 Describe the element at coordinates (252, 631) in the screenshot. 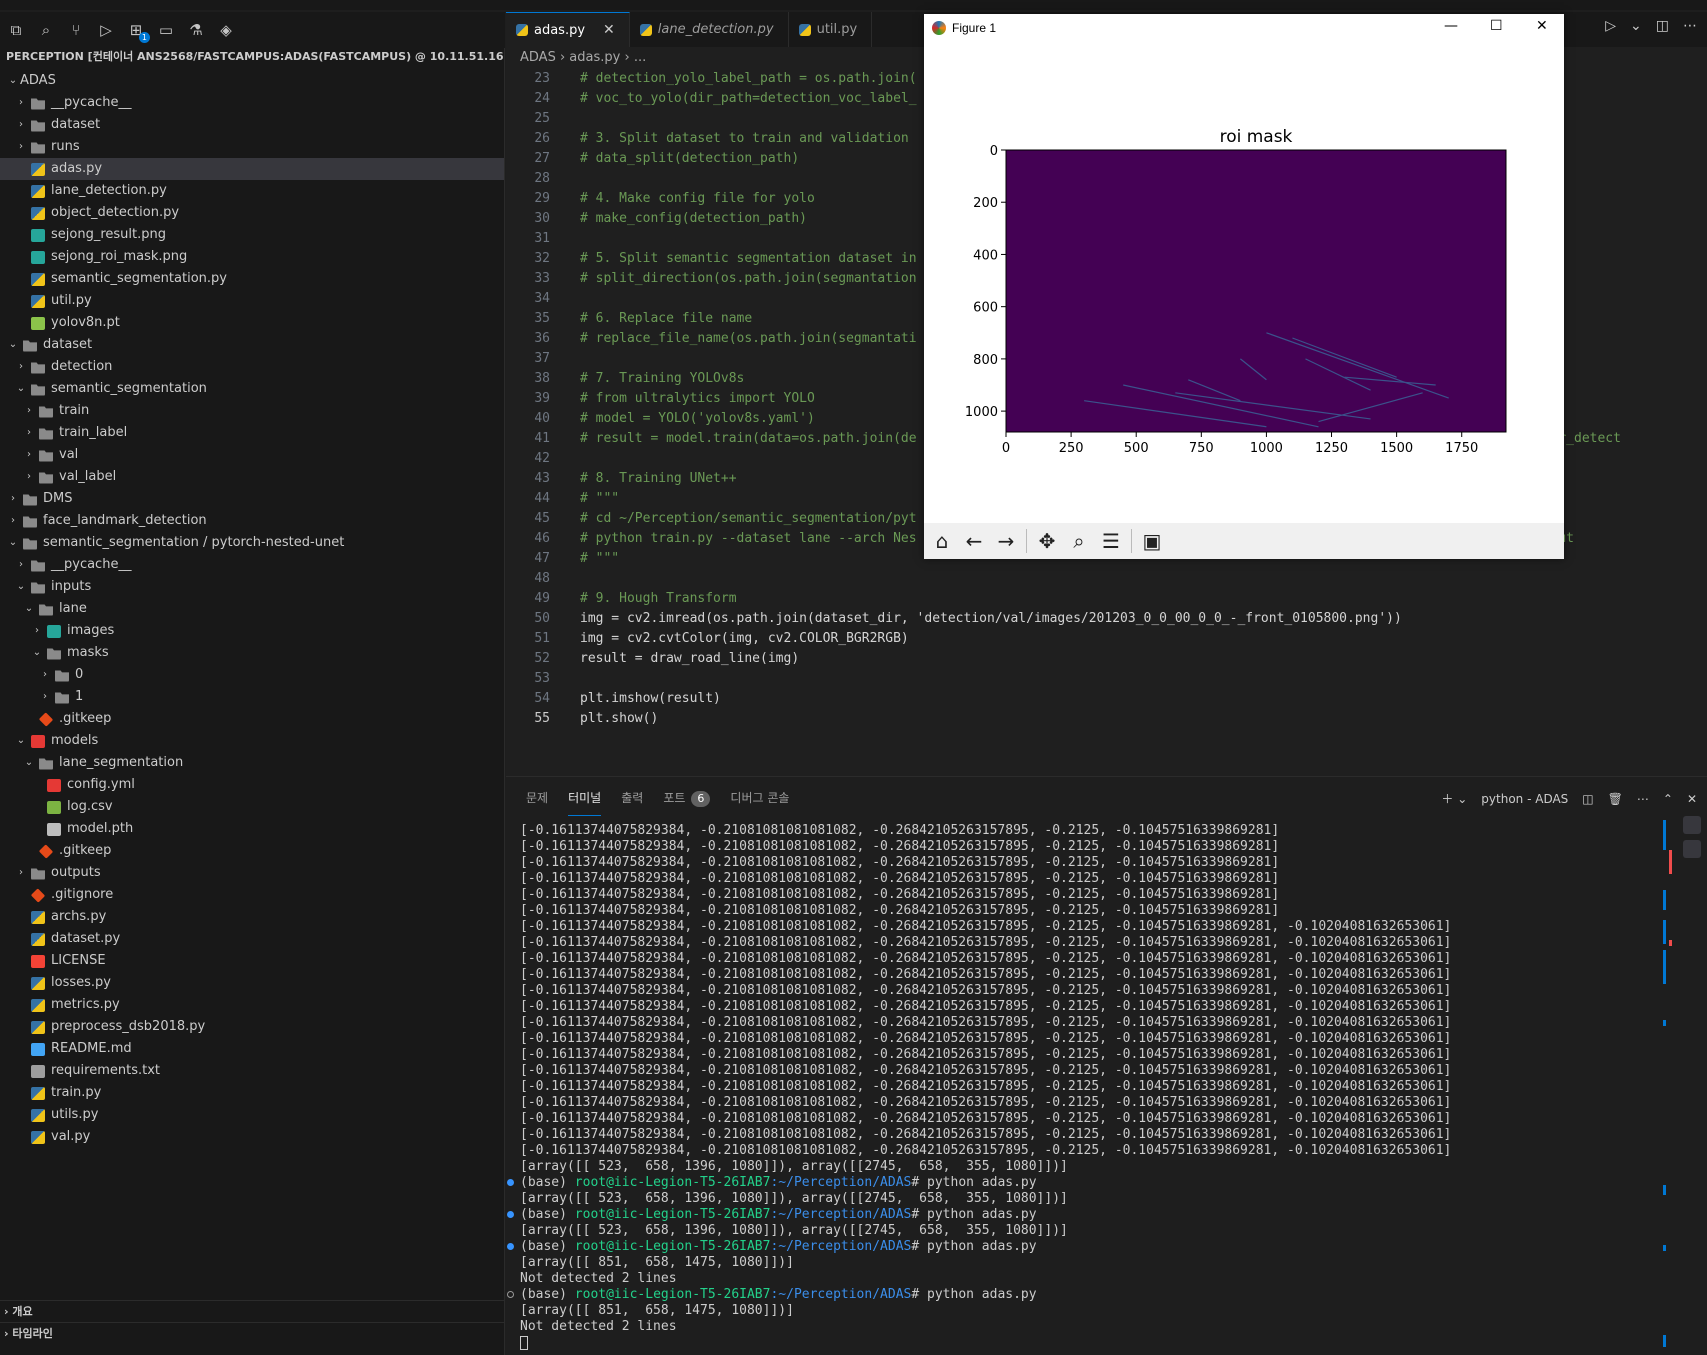

I see `tree-item: › images` at that location.